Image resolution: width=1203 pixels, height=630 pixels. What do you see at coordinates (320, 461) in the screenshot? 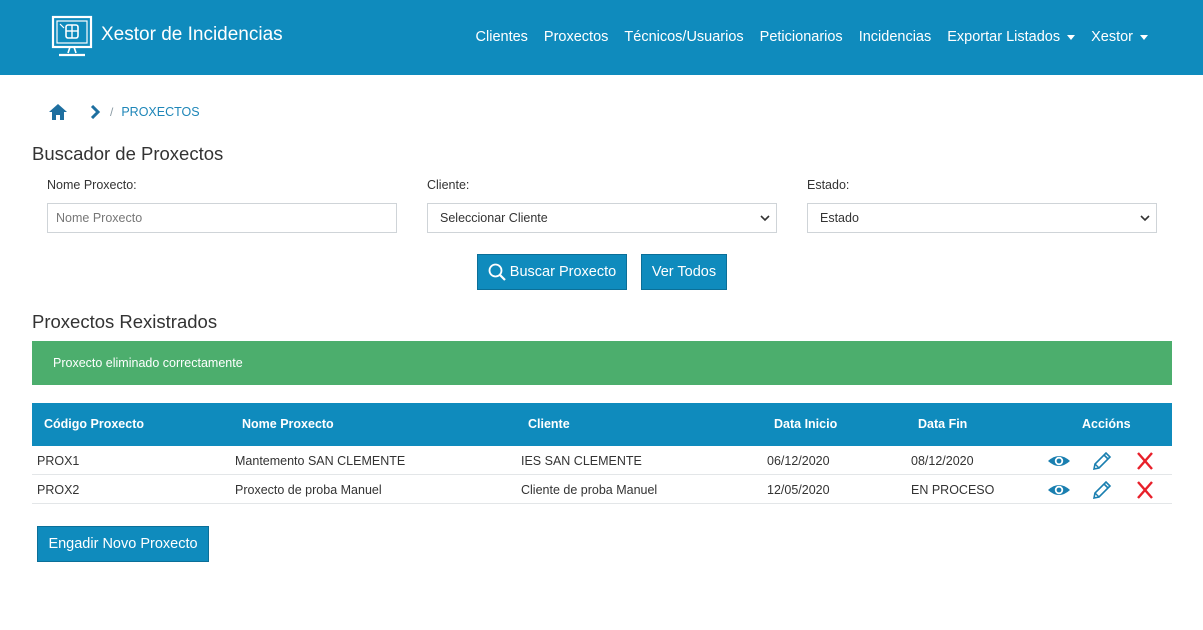
I see `cell-name: Mantemento SAN CLEMENTE` at bounding box center [320, 461].